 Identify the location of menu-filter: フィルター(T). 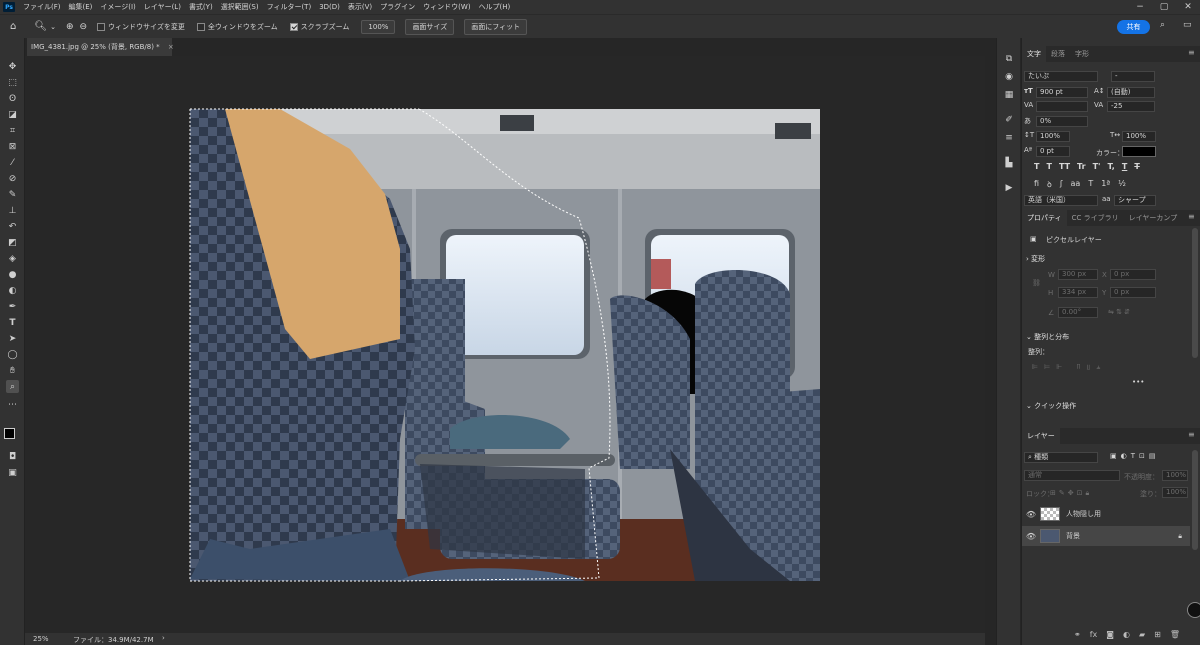
(289, 7).